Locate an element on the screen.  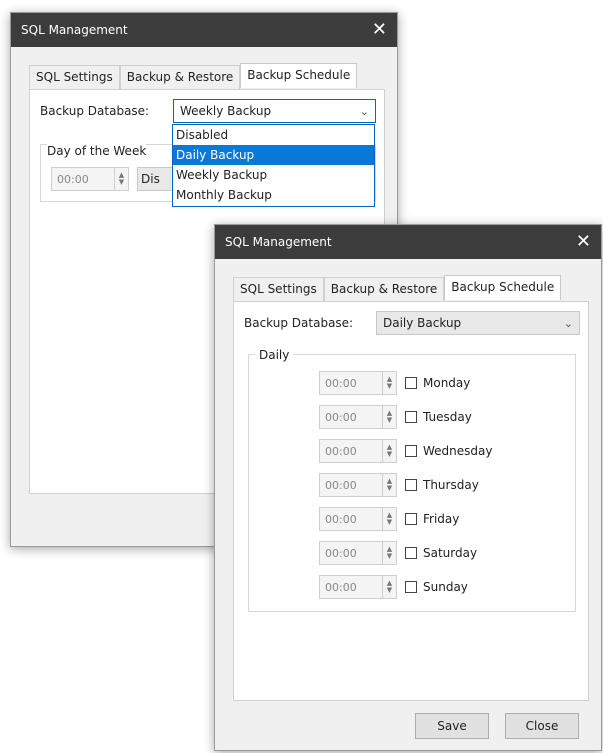
saturday-time-spinner: ▲ ▼ is located at coordinates (390, 553).